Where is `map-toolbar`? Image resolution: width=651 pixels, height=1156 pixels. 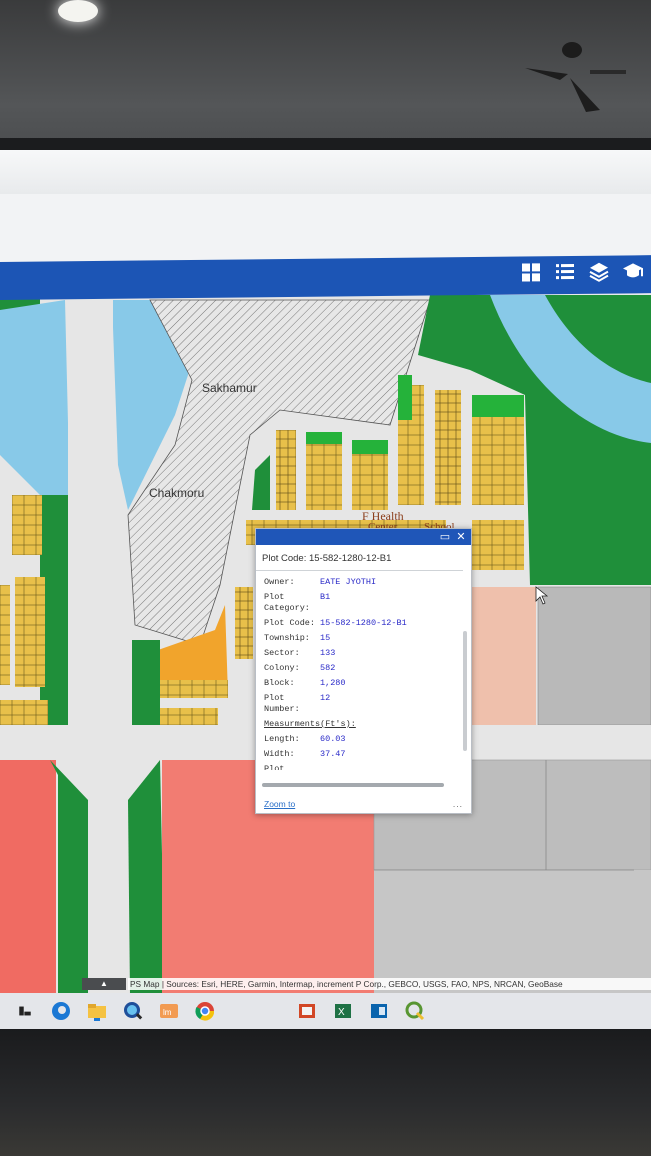
map-toolbar is located at coordinates (582, 271).